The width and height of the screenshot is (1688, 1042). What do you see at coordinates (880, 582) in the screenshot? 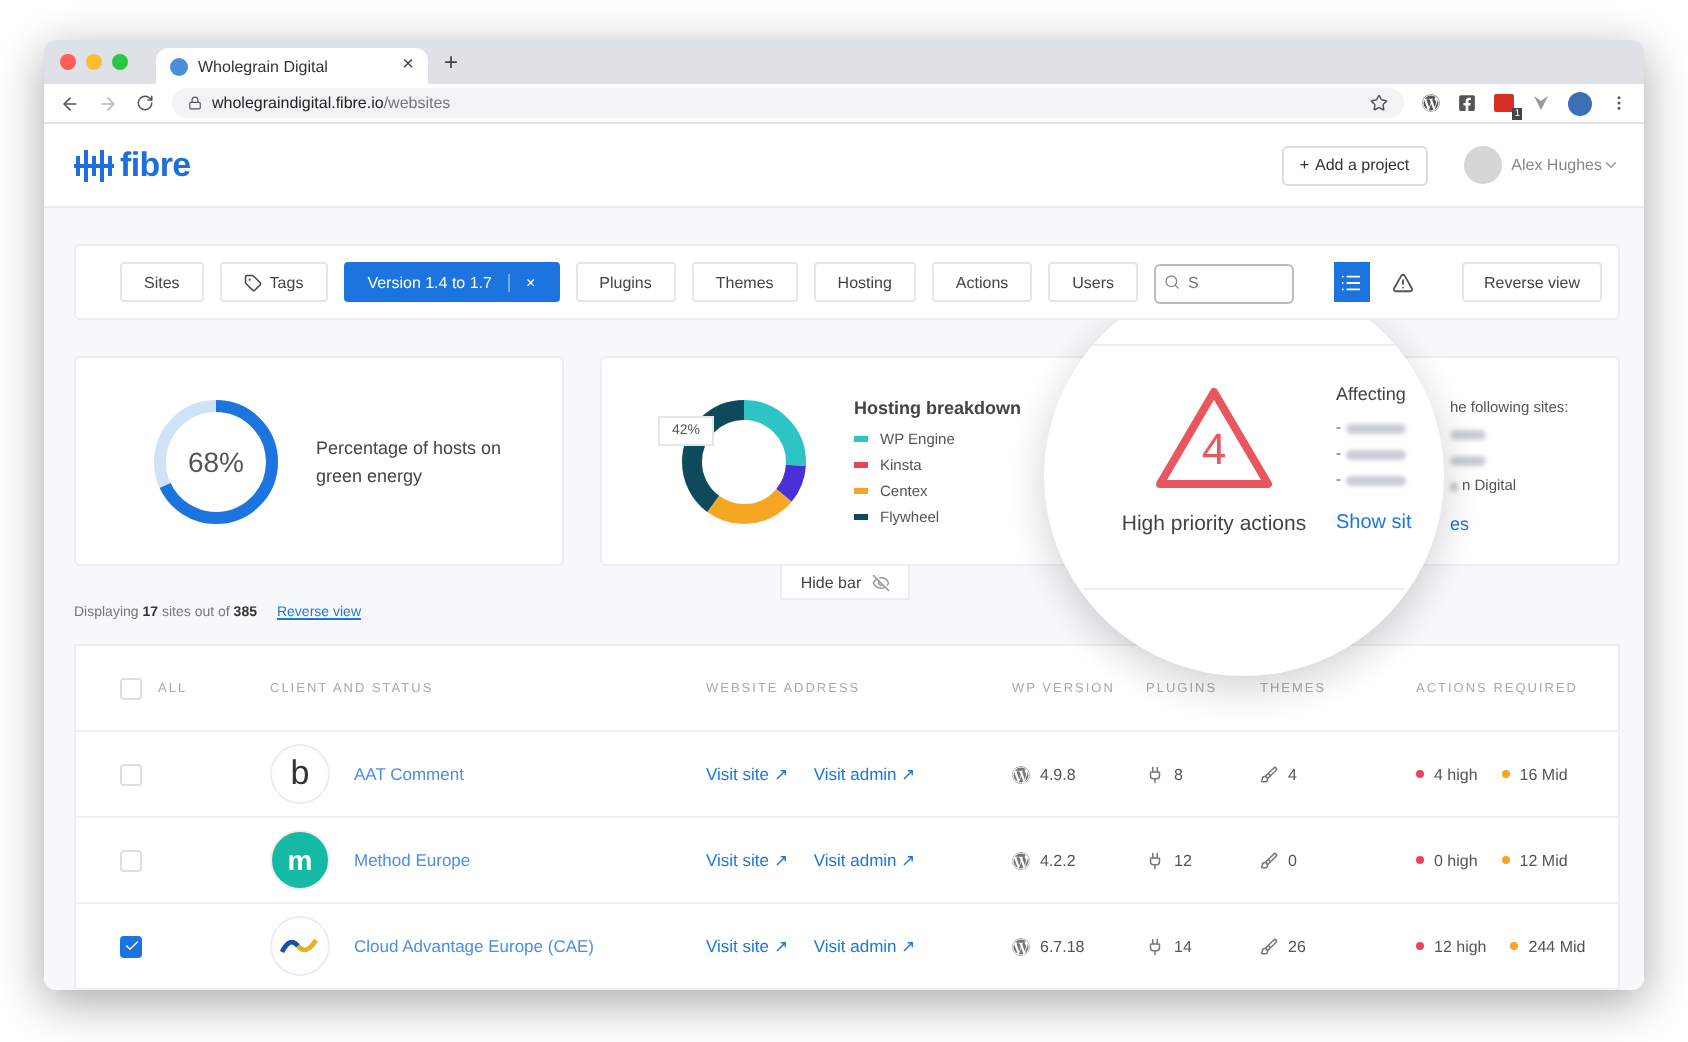
I see `eye-off-icon` at bounding box center [880, 582].